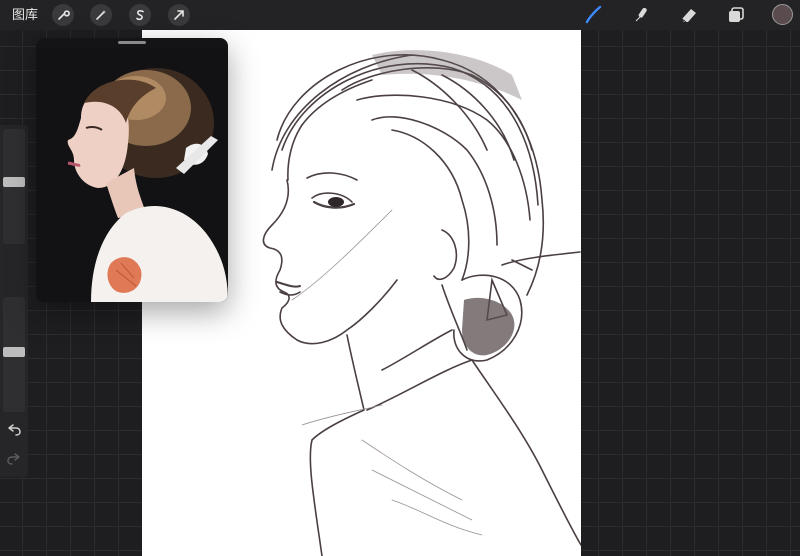 The image size is (800, 556). I want to click on arrow-cursor-icon, so click(179, 15).